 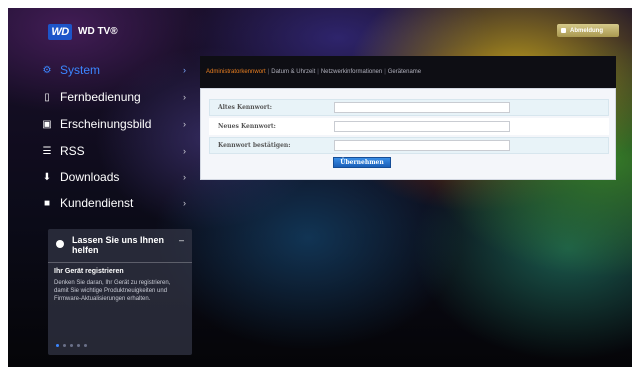 What do you see at coordinates (98, 31) in the screenshot?
I see `brand-title: WD TV®` at bounding box center [98, 31].